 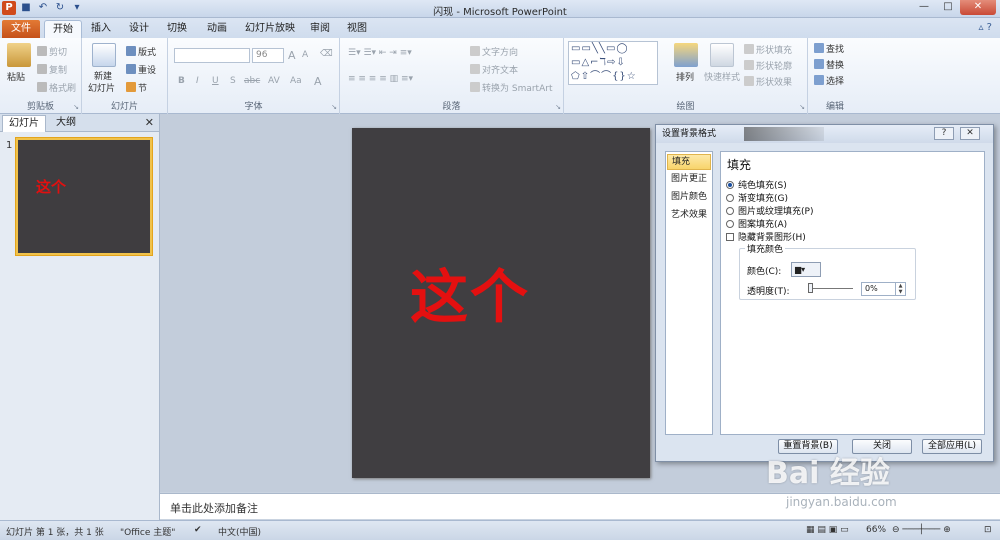 What do you see at coordinates (829, 48) in the screenshot?
I see `find-button: 查找` at bounding box center [829, 48].